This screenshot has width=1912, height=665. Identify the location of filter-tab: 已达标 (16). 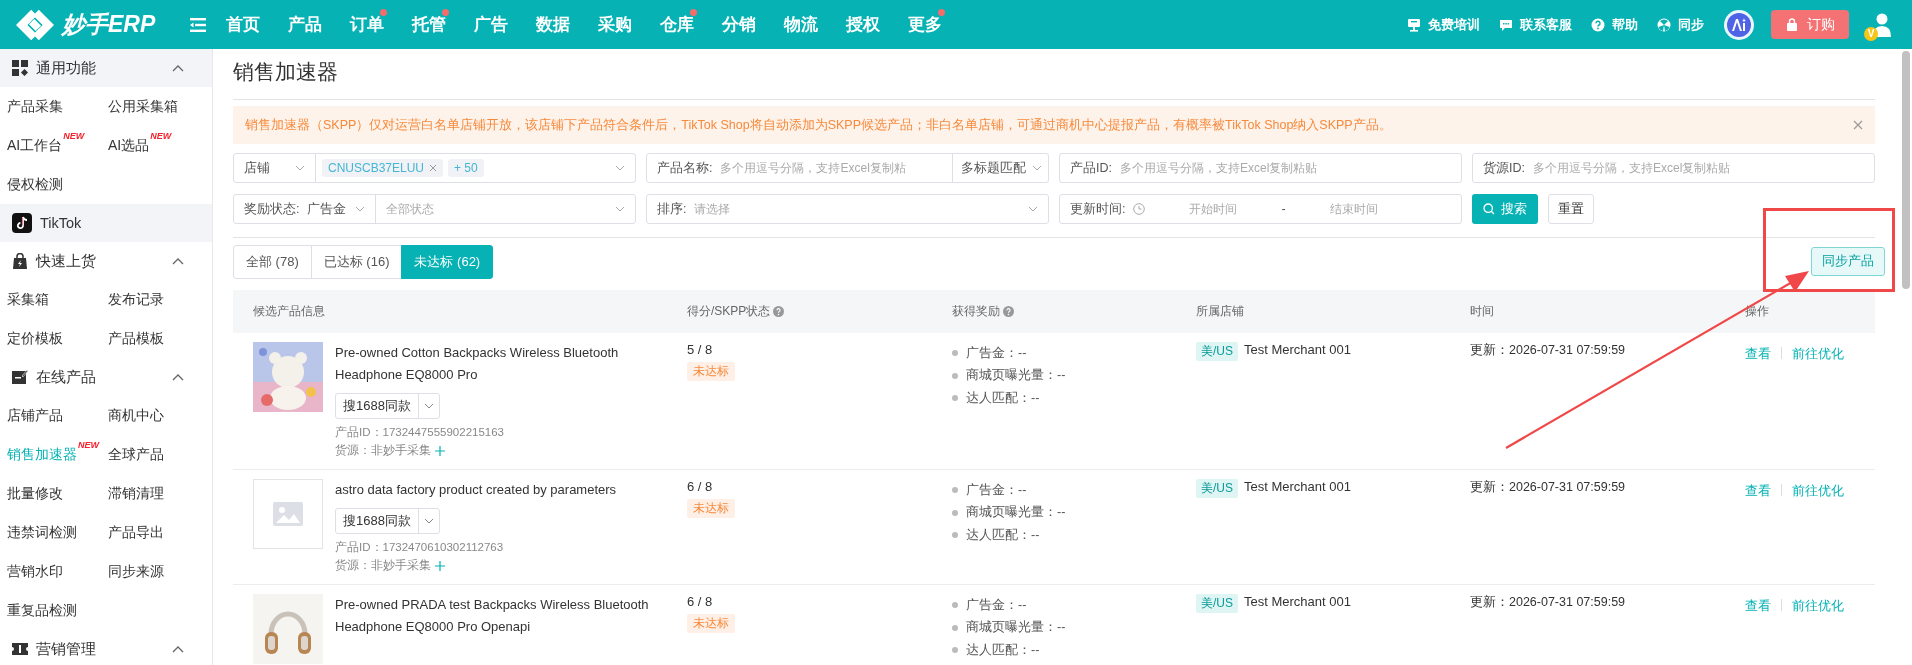
(356, 262).